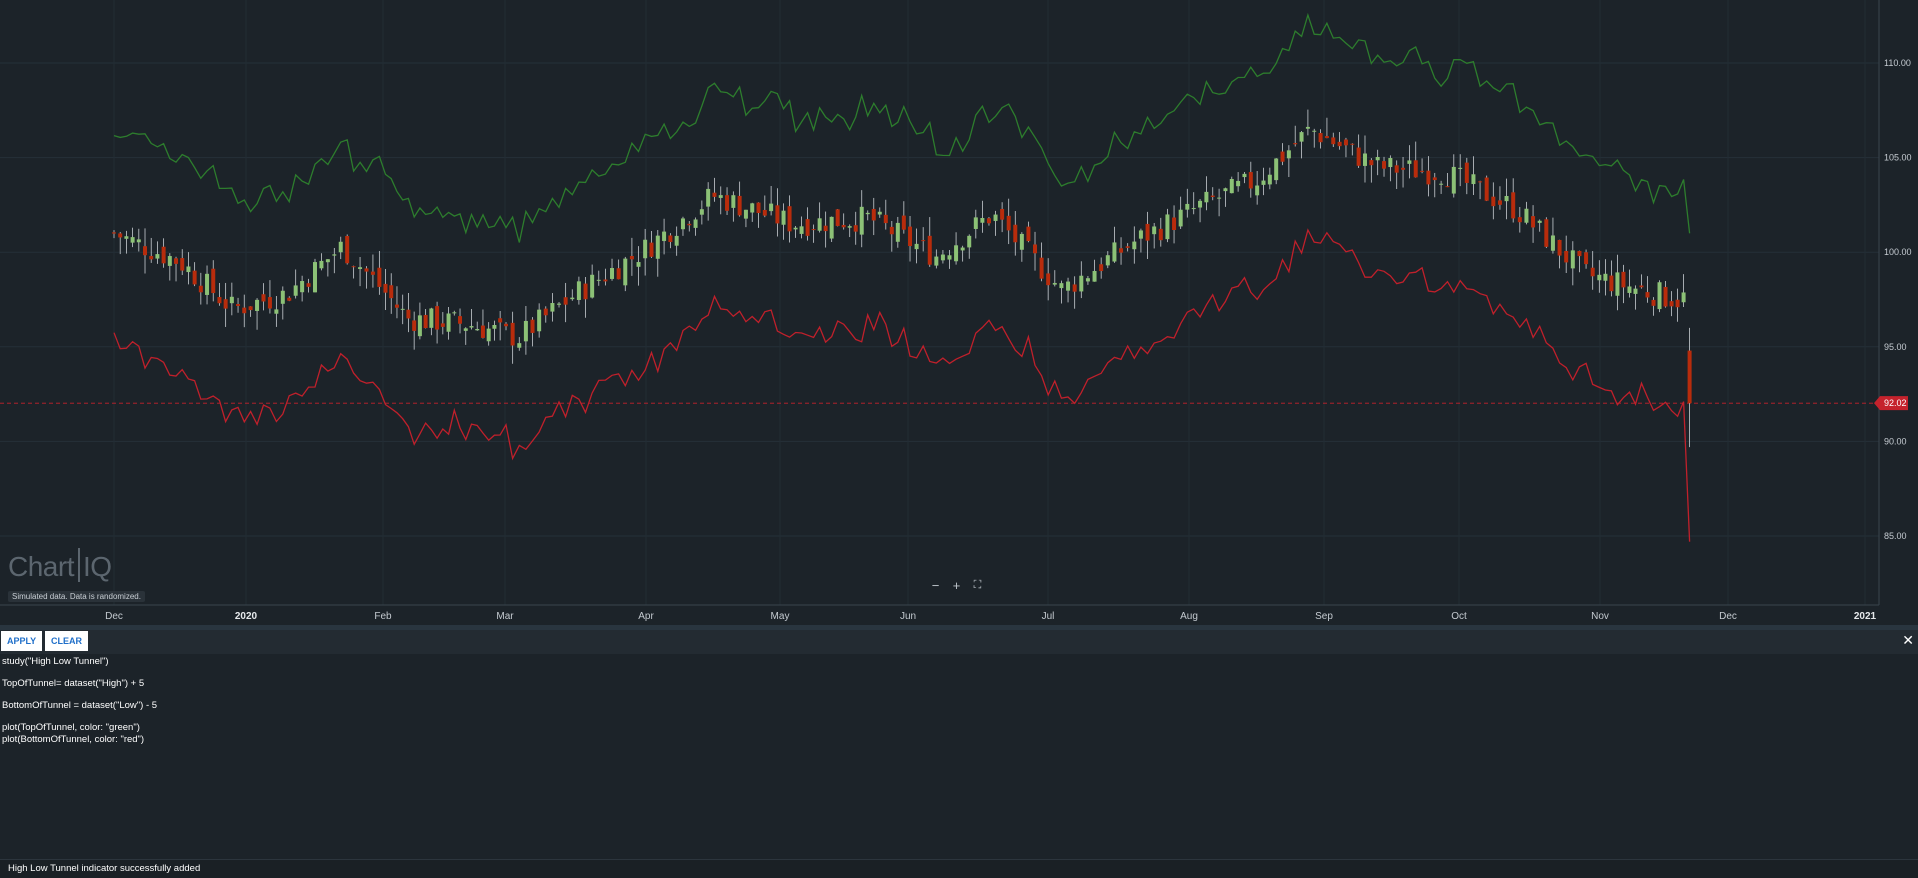 This screenshot has height=878, width=1918. Describe the element at coordinates (1459, 616) in the screenshot. I see `date-tick-label: Oct` at that location.